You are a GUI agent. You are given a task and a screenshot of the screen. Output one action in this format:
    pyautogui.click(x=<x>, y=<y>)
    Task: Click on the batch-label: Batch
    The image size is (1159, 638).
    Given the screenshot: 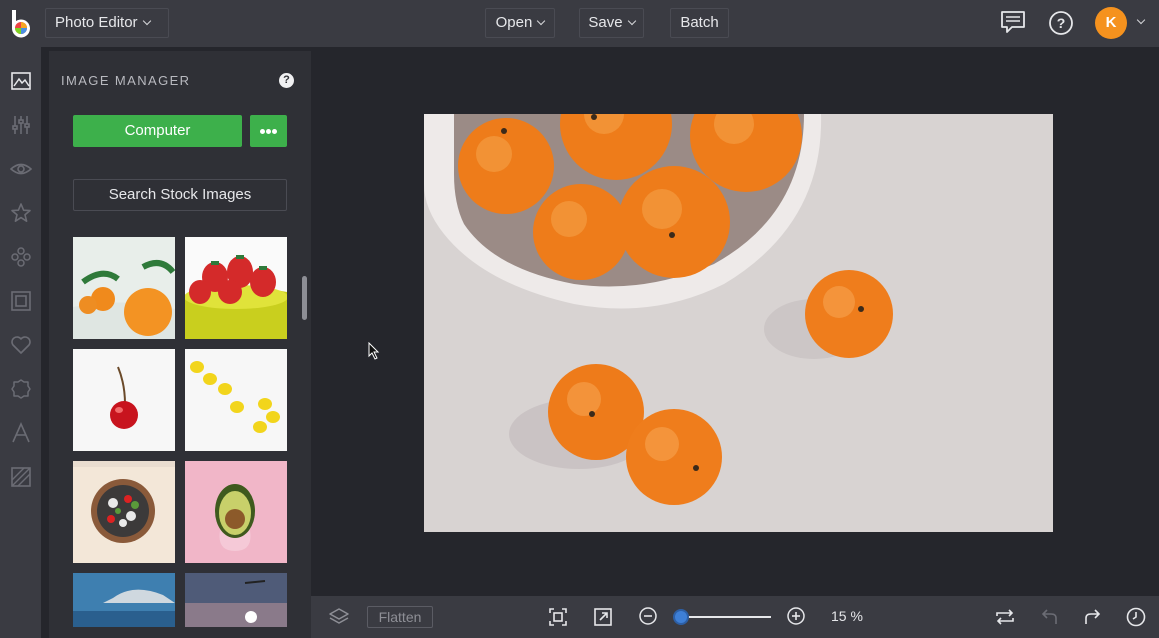 What is the action you would take?
    pyautogui.click(x=699, y=22)
    